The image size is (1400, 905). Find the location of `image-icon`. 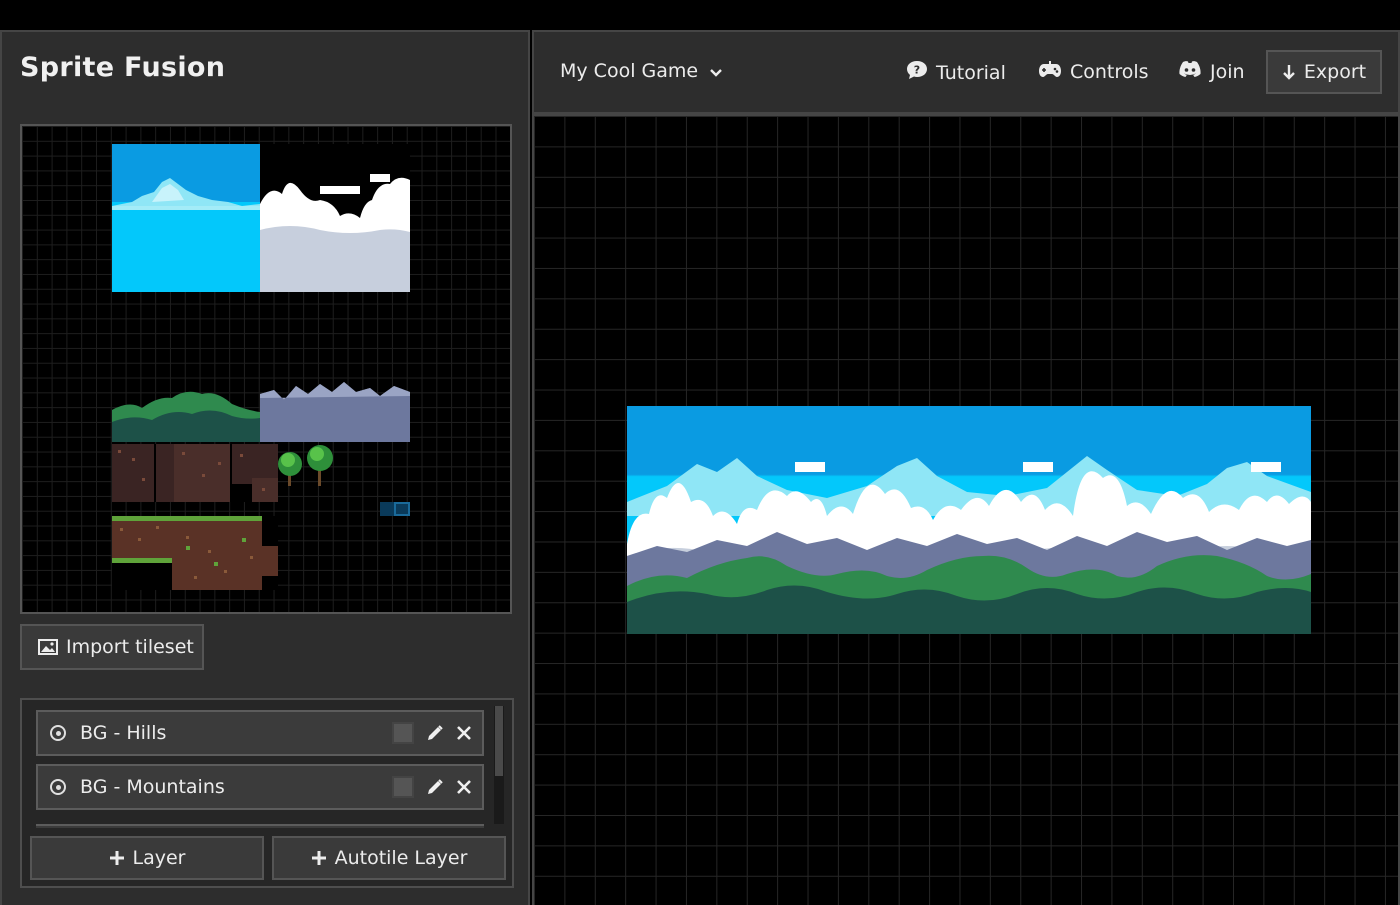

image-icon is located at coordinates (48, 647).